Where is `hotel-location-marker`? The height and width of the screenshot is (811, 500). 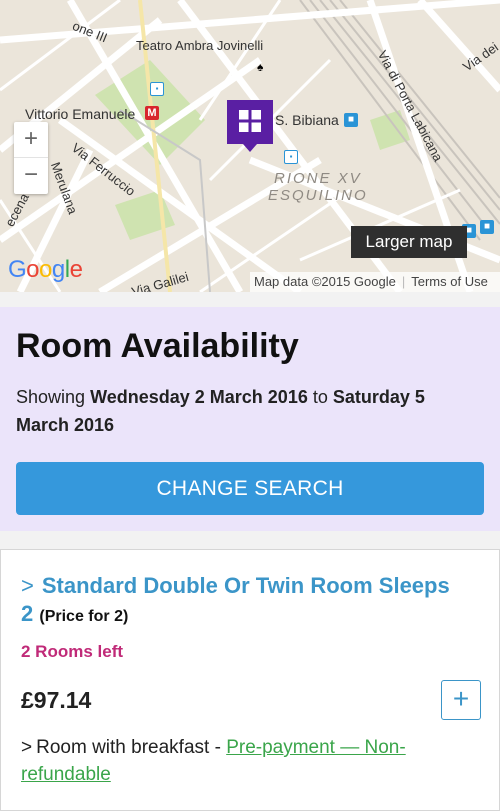 hotel-location-marker is located at coordinates (250, 126).